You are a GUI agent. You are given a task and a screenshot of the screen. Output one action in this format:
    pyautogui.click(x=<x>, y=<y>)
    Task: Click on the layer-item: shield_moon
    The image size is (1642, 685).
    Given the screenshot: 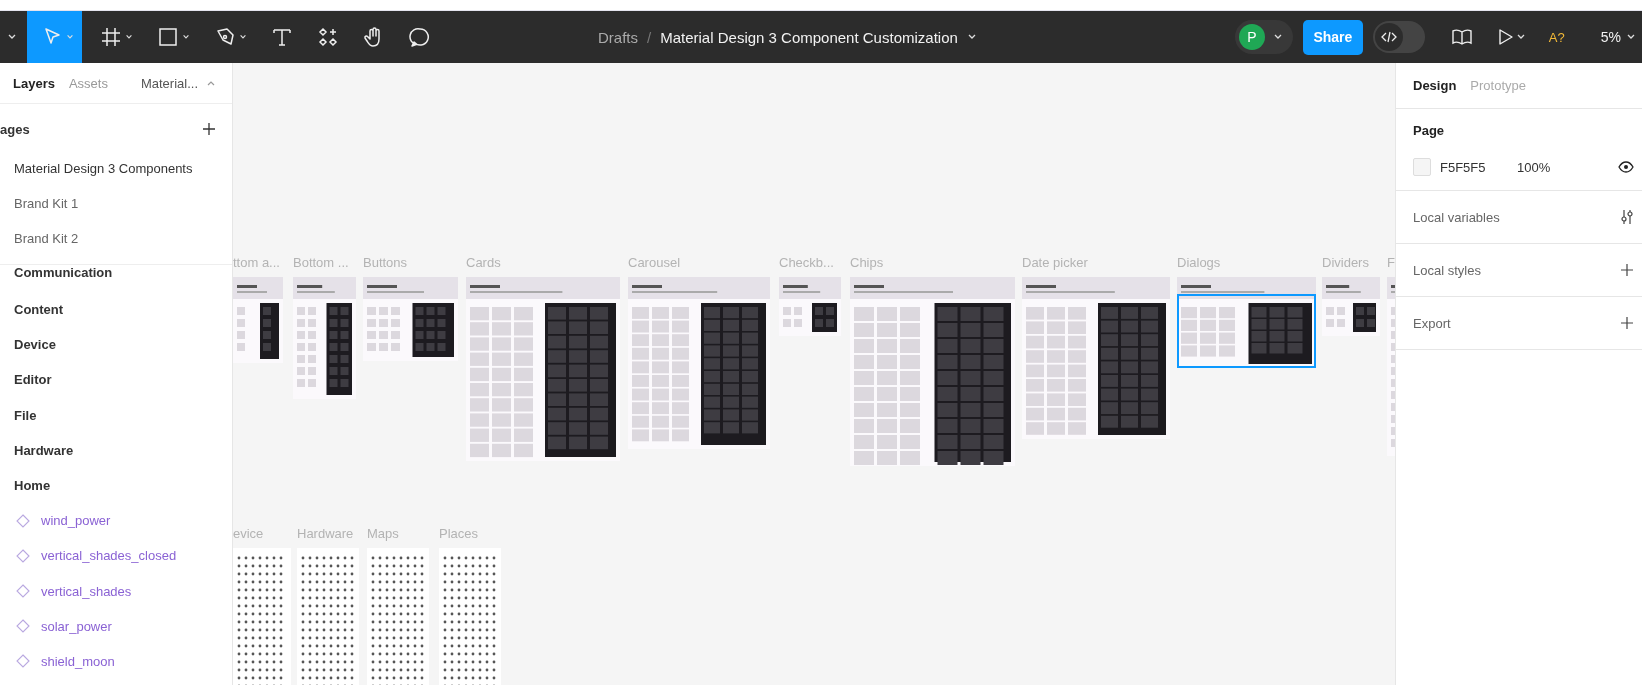 What is the action you would take?
    pyautogui.click(x=78, y=661)
    